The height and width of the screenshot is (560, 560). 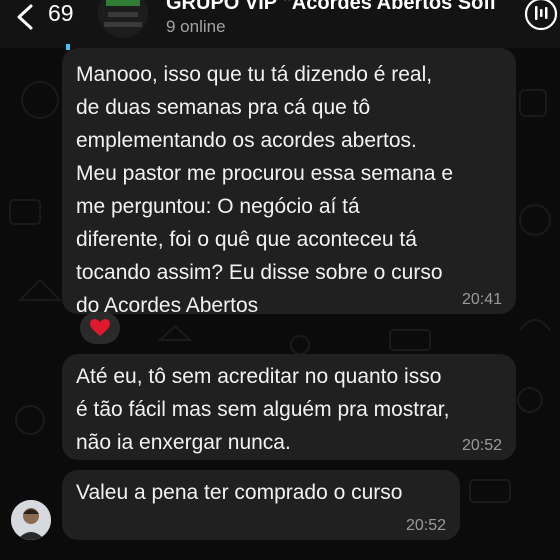 What do you see at coordinates (68, 47) in the screenshot?
I see `quote-accent-mark` at bounding box center [68, 47].